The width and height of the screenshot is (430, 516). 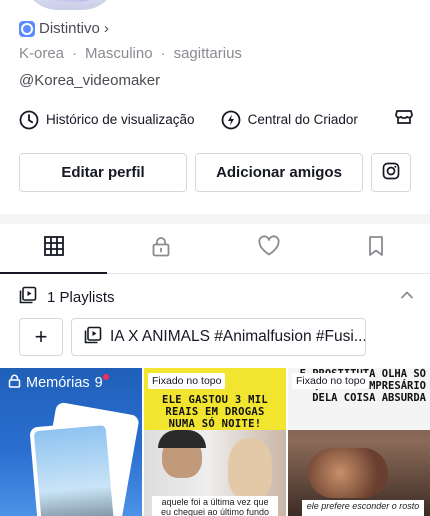 I want to click on tab-liked, so click(x=269, y=248).